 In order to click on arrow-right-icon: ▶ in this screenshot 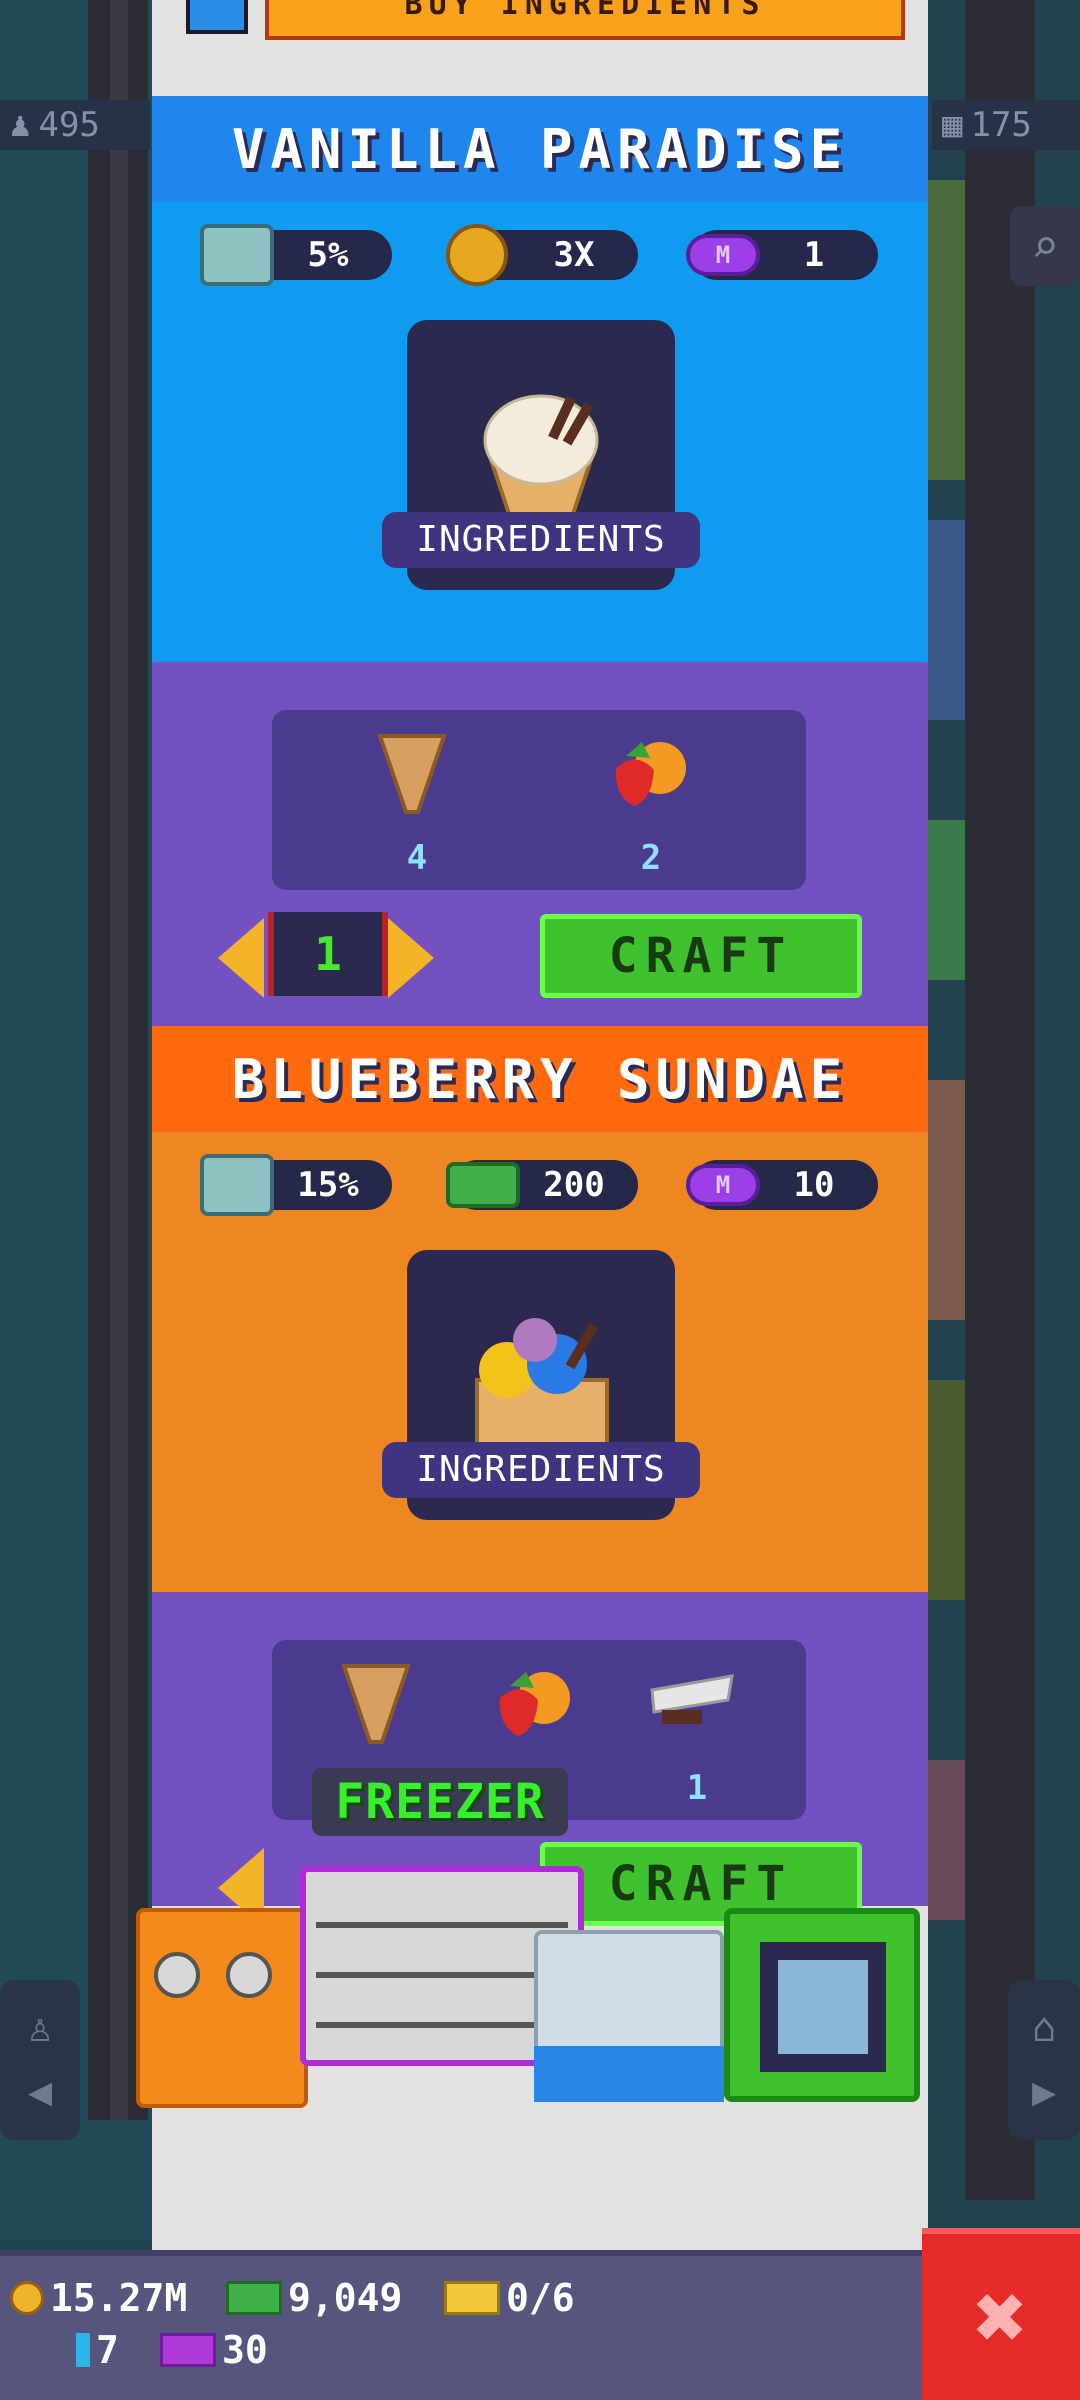, I will do `click(1044, 2092)`.